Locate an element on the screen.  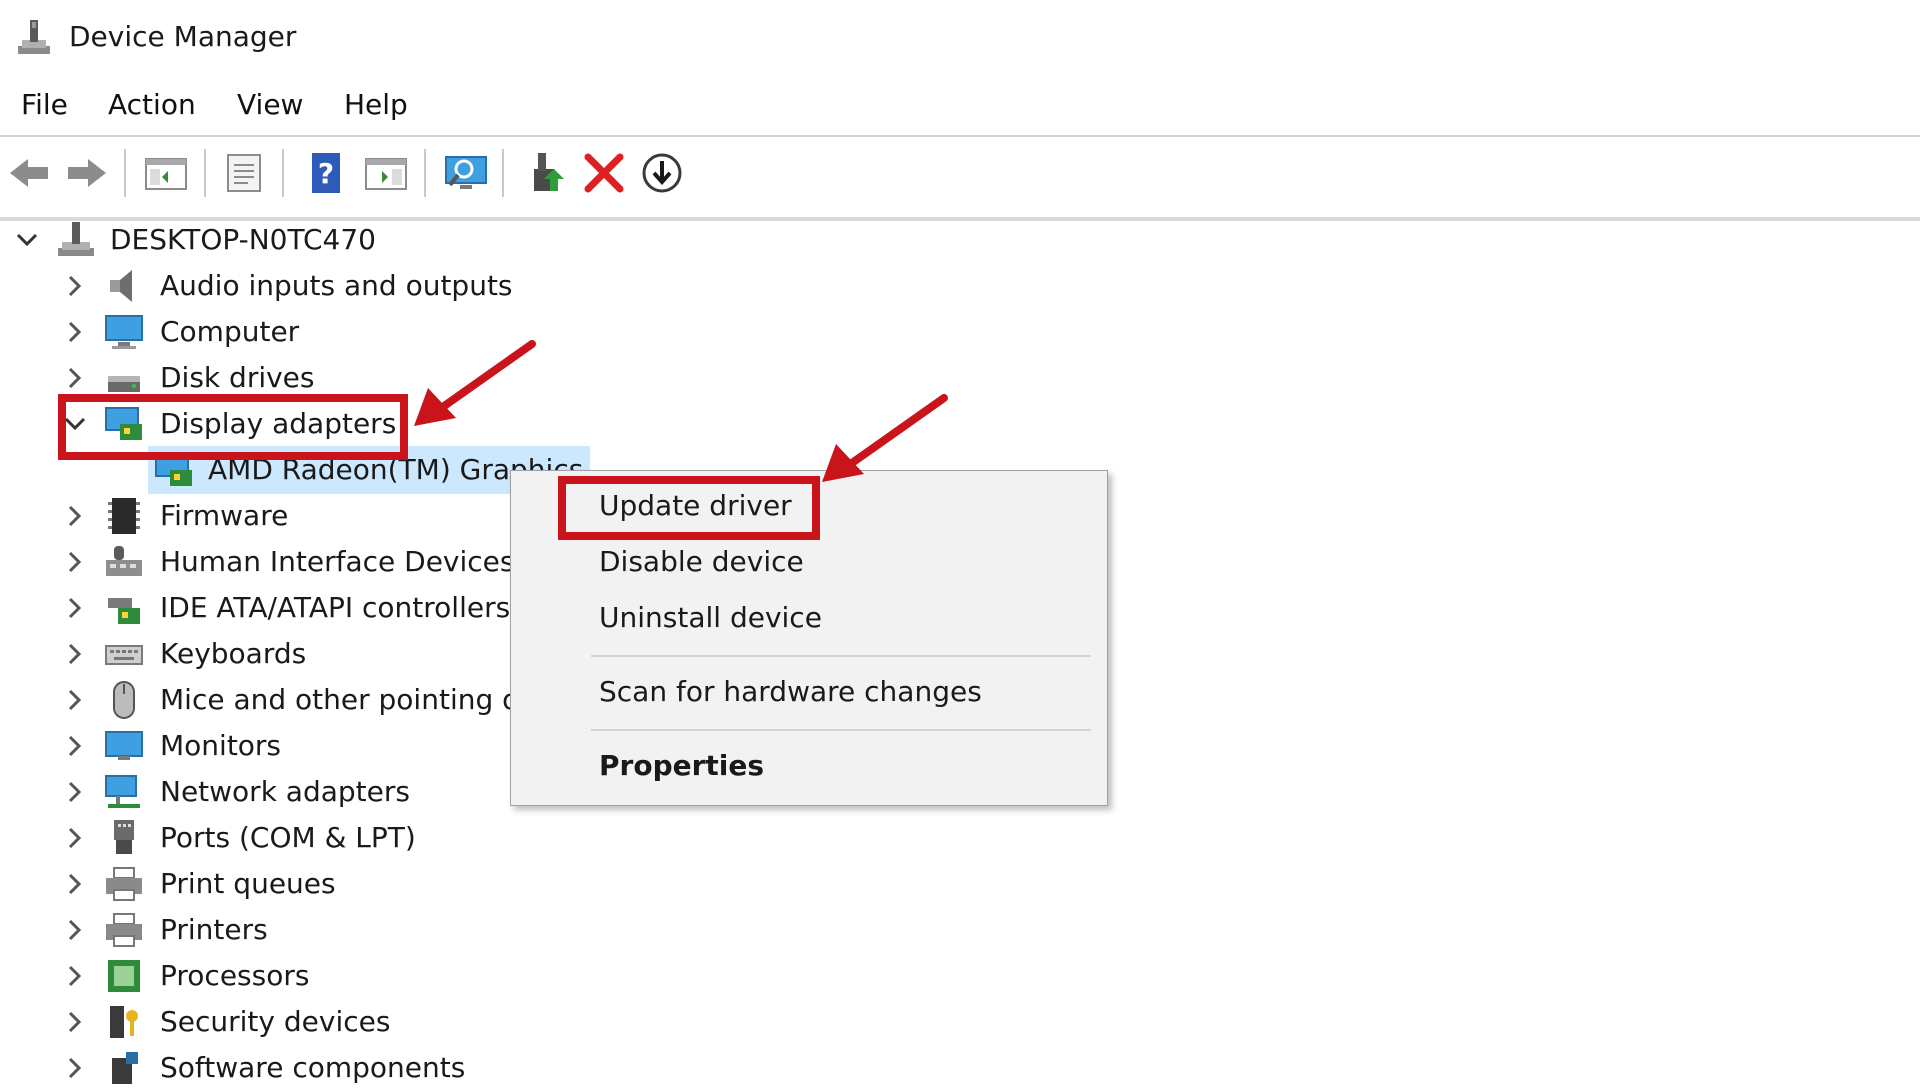
toolbar: ? is located at coordinates (960, 178).